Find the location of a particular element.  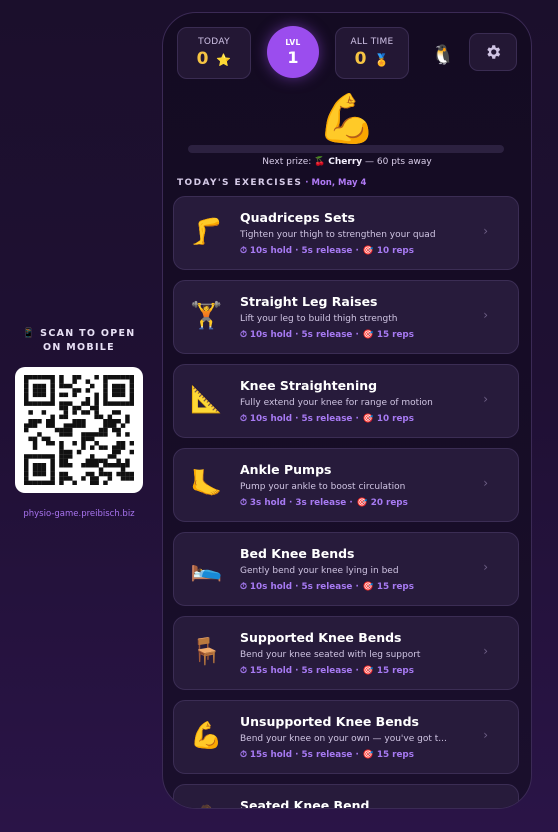

settings-button is located at coordinates (493, 52).